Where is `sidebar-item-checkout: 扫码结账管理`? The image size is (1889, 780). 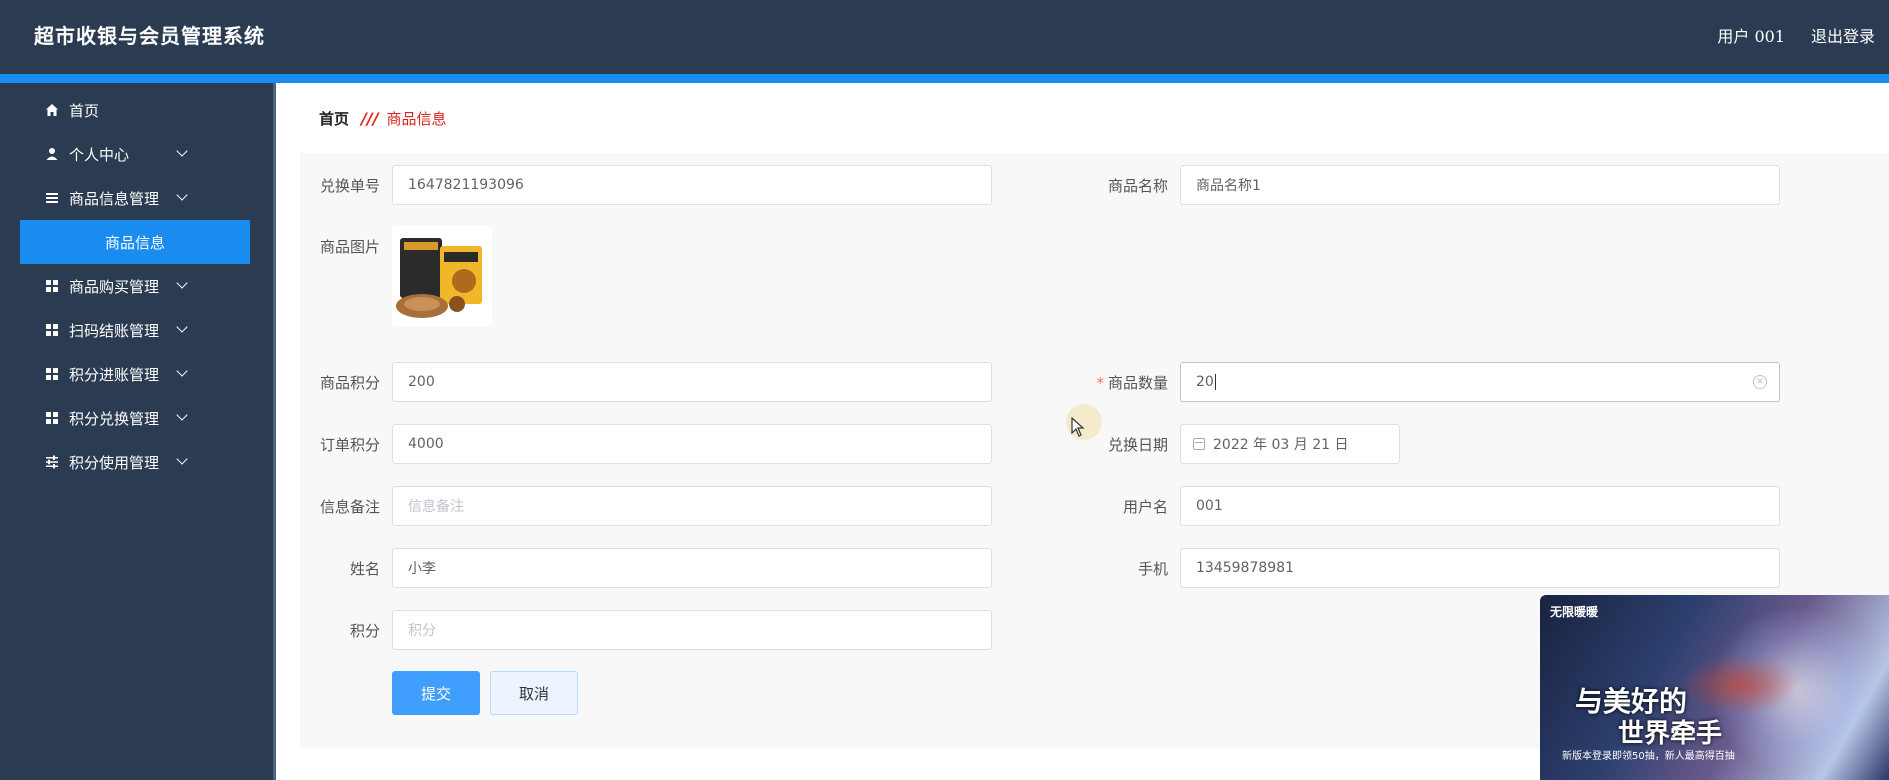 sidebar-item-checkout: 扫码结账管理 is located at coordinates (135, 330).